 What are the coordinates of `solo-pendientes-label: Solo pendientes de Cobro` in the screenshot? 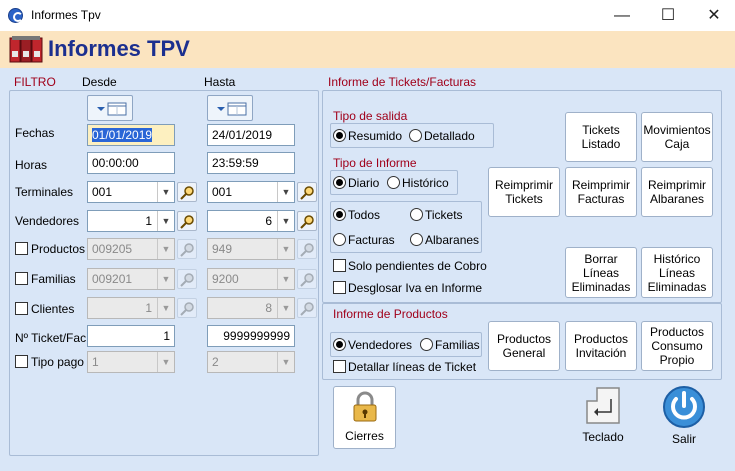 It's located at (417, 266).